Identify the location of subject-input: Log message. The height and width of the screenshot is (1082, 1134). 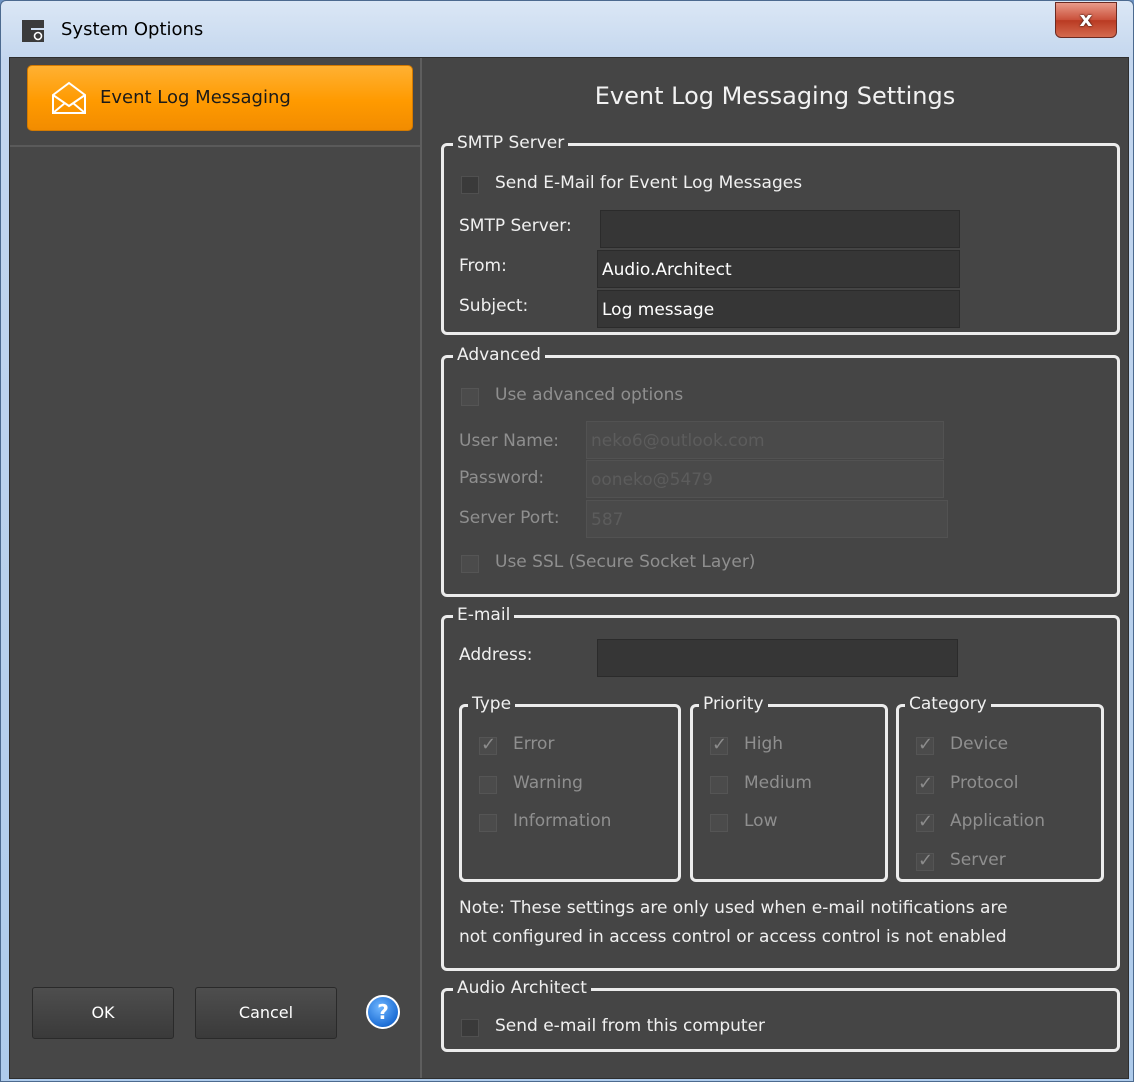
(778, 309).